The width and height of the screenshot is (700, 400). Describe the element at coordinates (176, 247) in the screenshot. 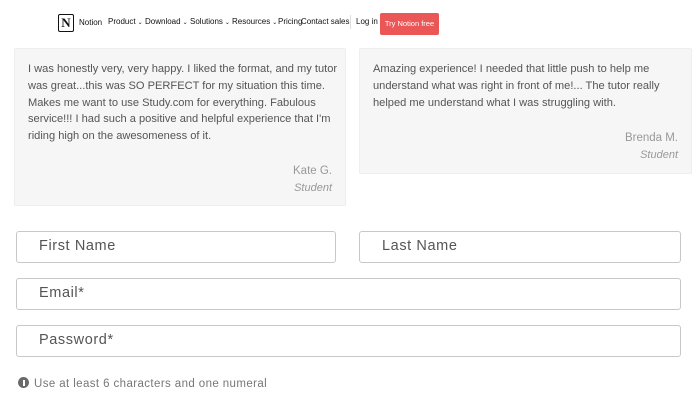

I see `first-name-field: First Name` at that location.